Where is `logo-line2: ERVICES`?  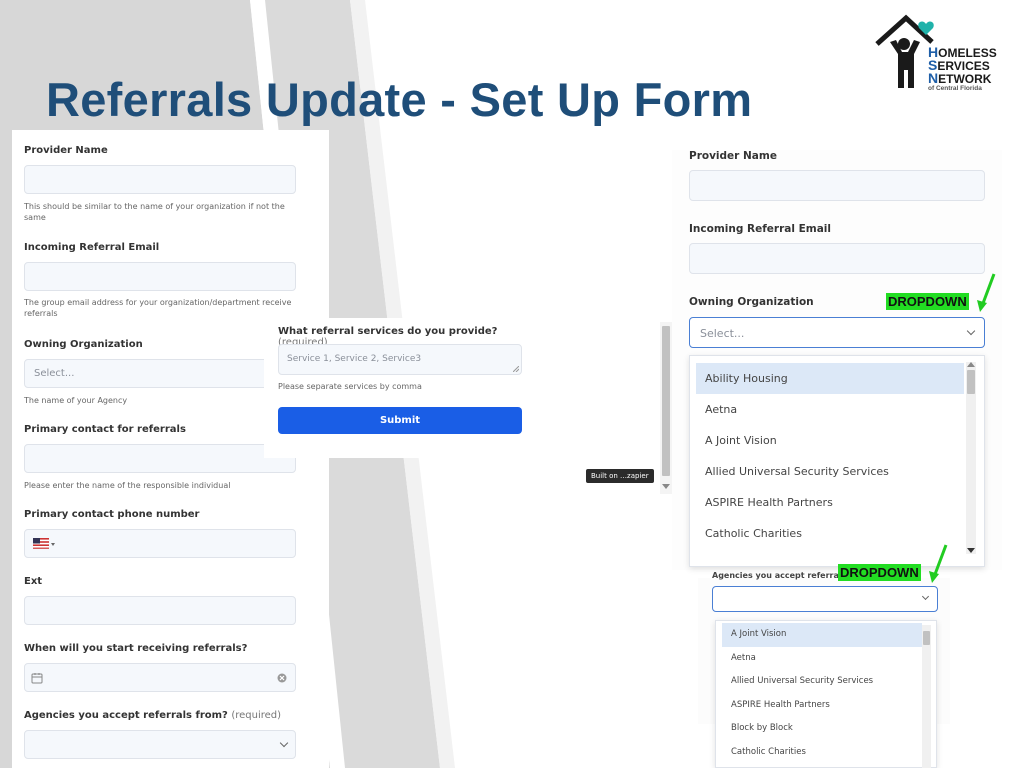 logo-line2: ERVICES is located at coordinates (963, 66).